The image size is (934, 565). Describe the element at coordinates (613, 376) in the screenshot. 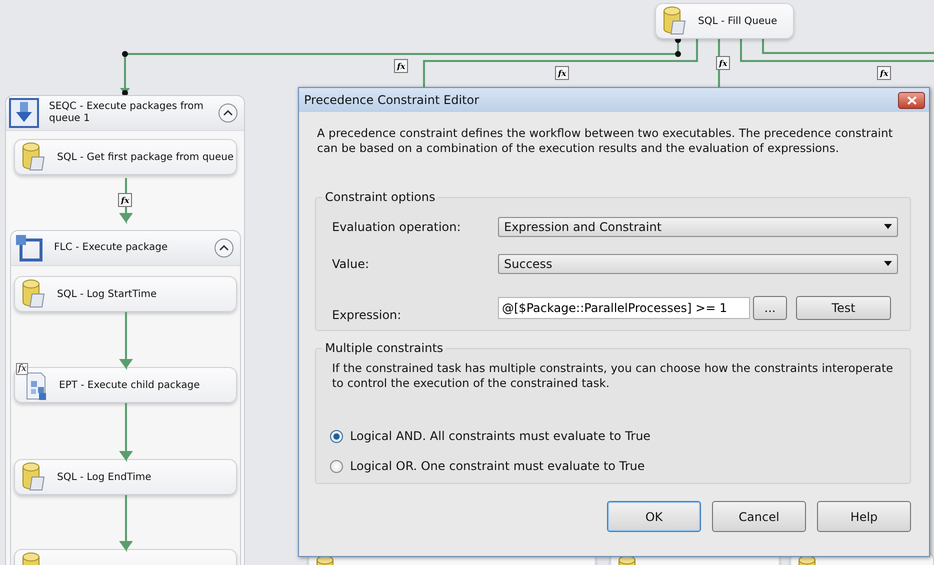

I see `description-text: If the constrained task has multiple constraints, you can choose how the constraints interoperate to control the execution of the constrained task.` at that location.